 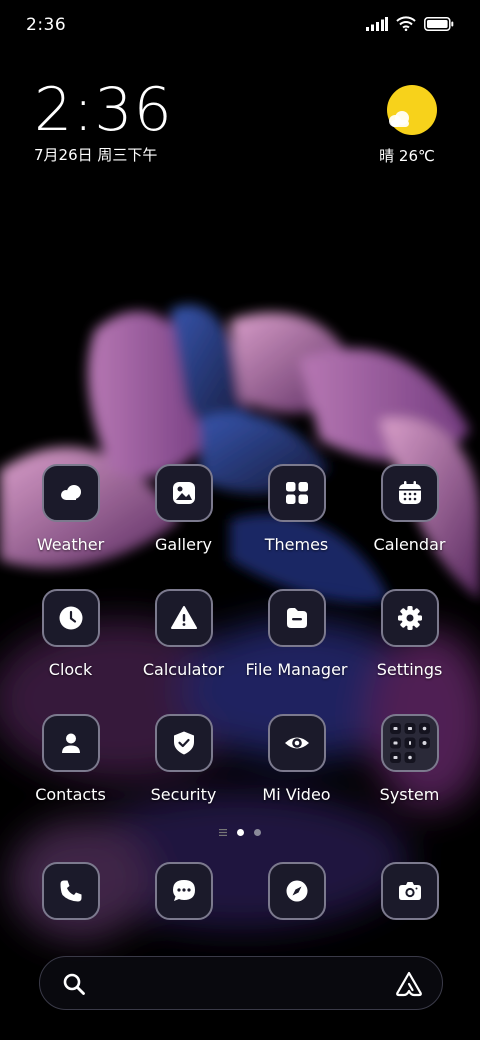 I want to click on system-folder-icon, so click(x=409, y=743).